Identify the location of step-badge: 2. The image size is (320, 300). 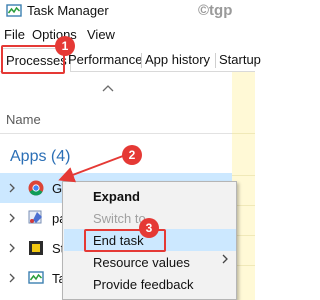
(132, 155).